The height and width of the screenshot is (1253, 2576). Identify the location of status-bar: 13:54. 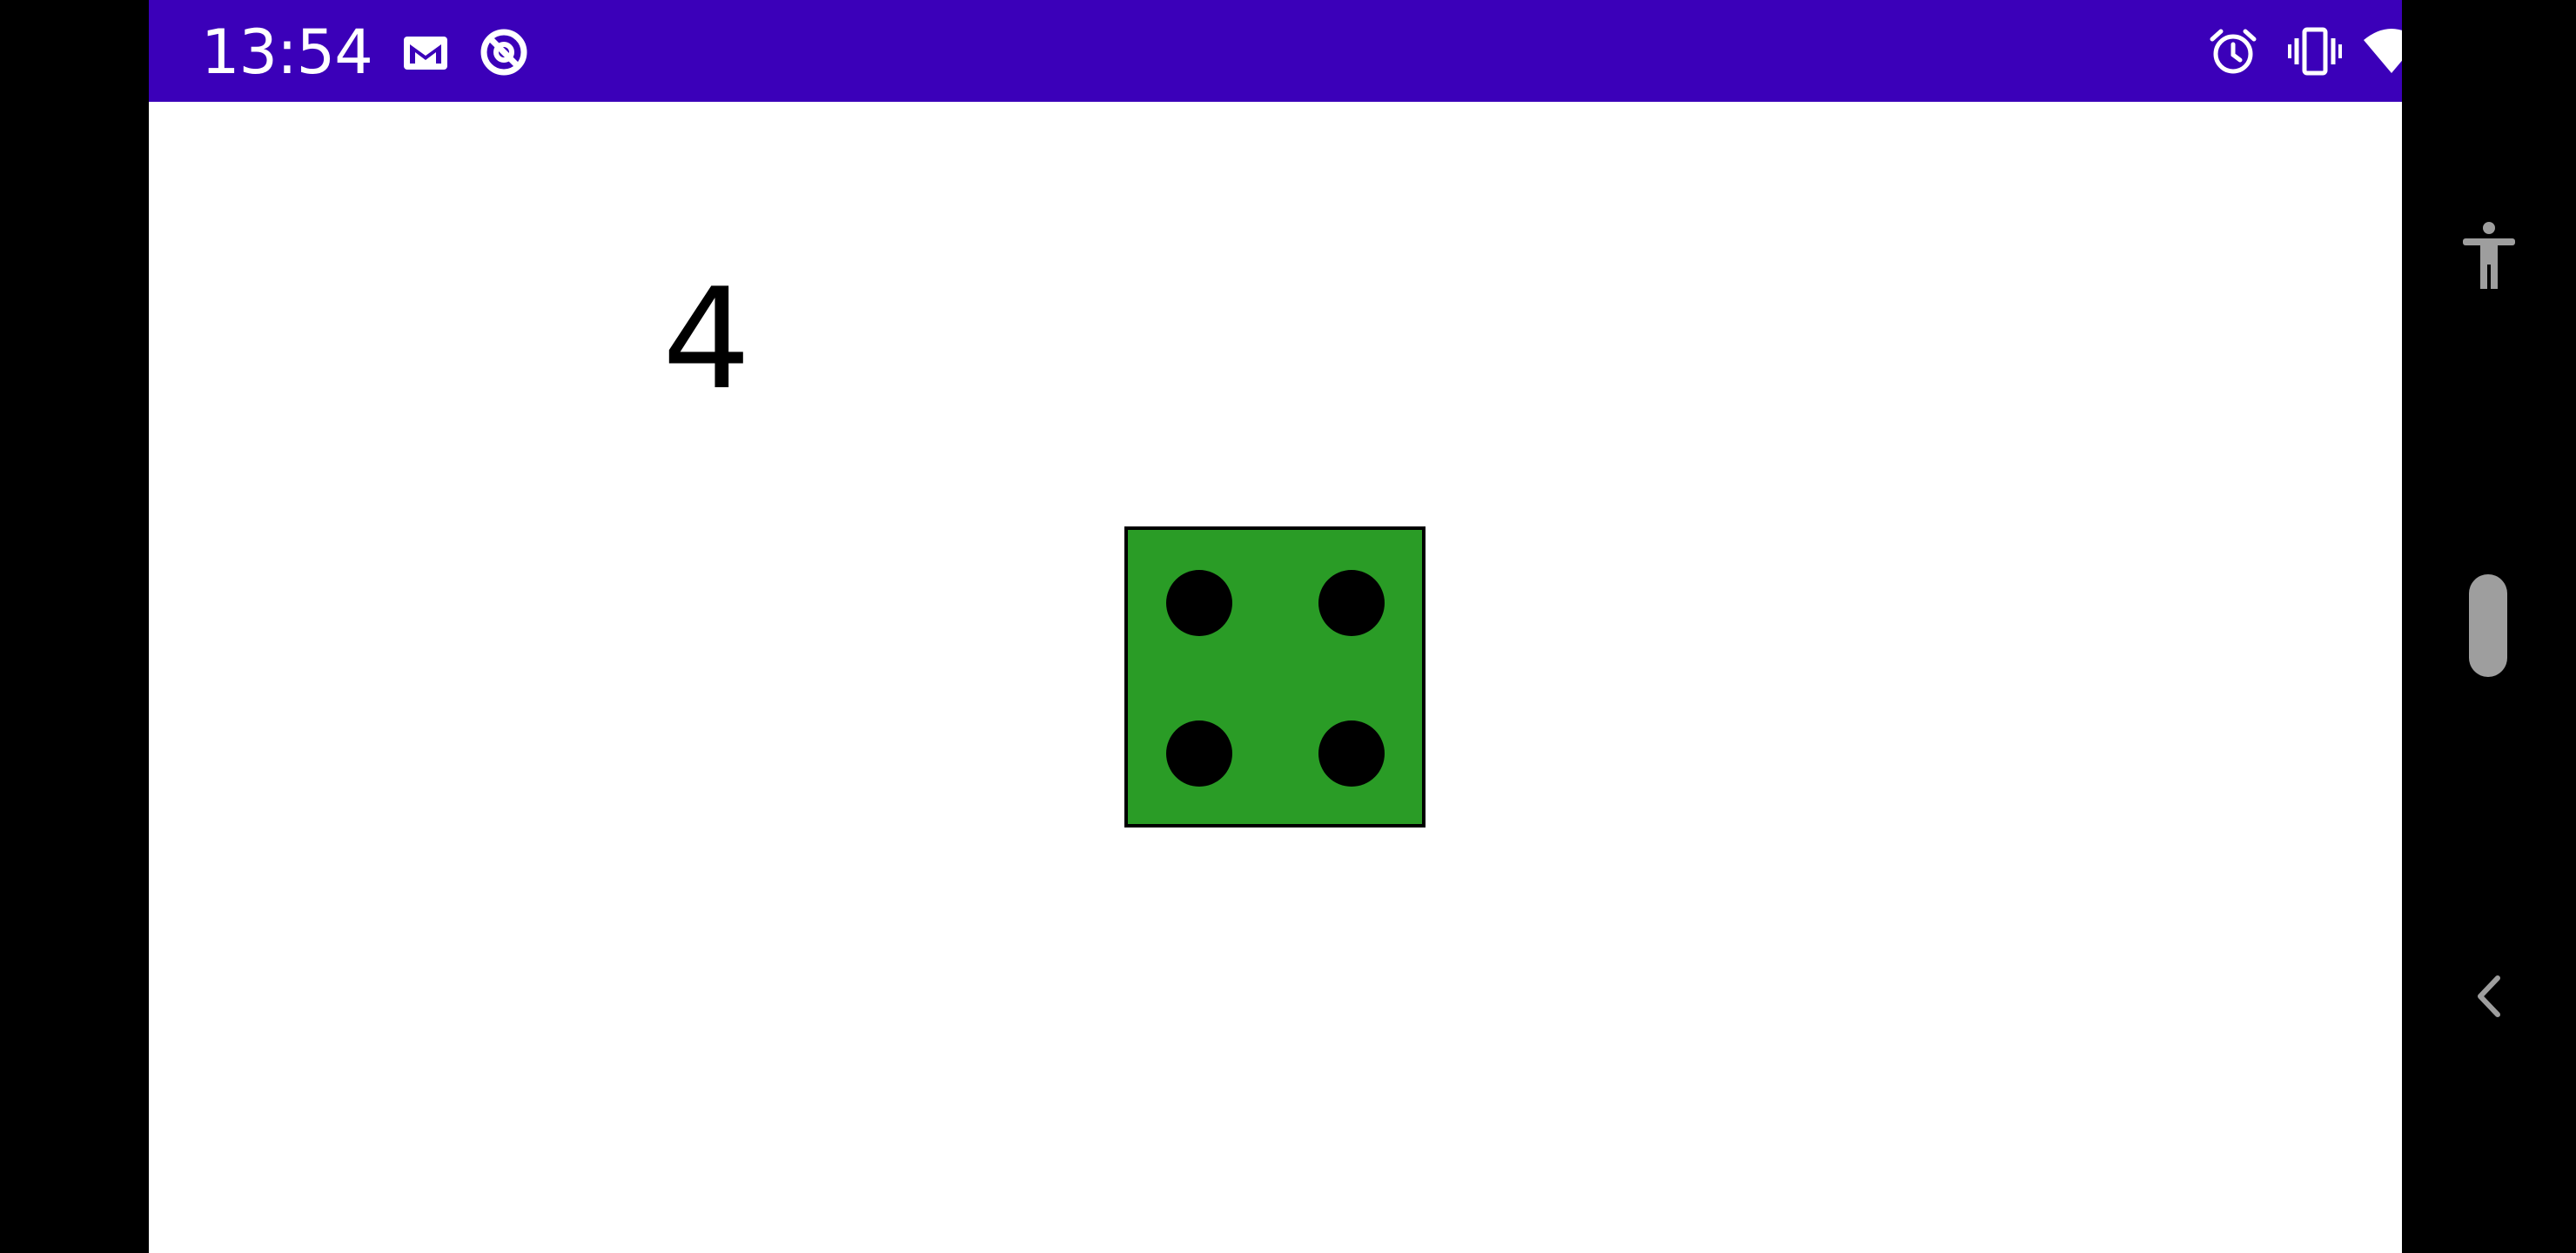
(1336, 51).